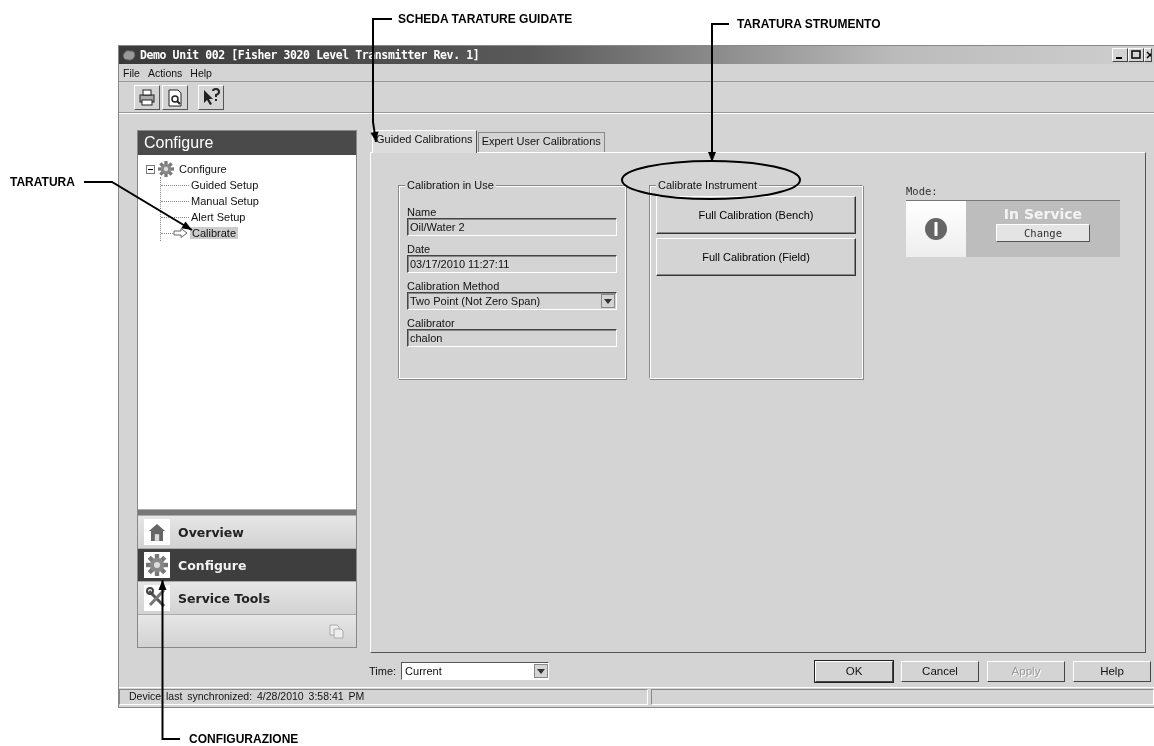  I want to click on collapse-icon, so click(150, 169).